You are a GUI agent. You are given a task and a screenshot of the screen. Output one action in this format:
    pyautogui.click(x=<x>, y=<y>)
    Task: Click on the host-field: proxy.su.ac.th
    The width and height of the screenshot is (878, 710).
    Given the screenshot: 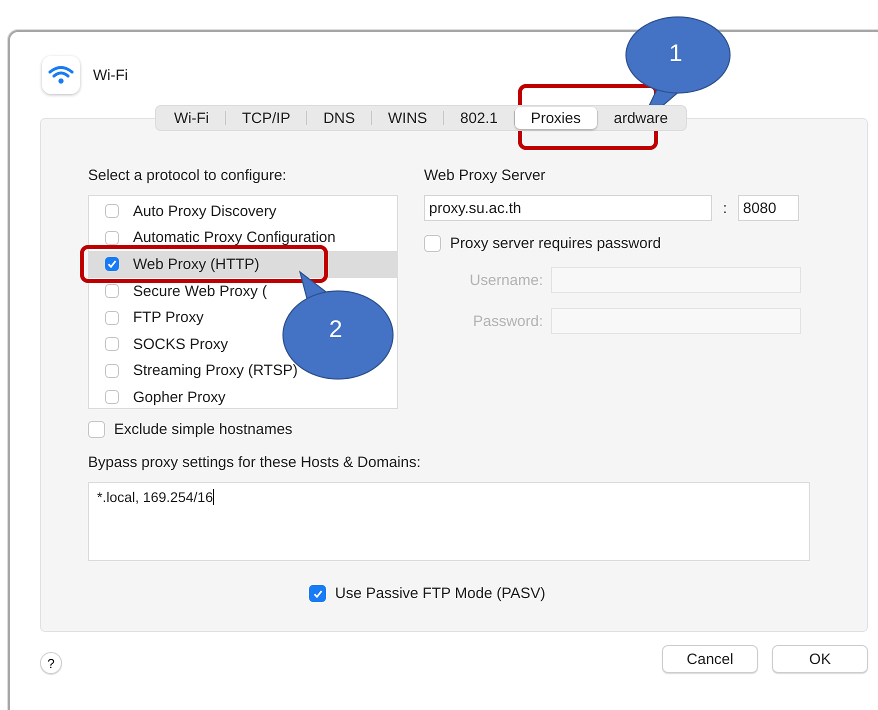 What is the action you would take?
    pyautogui.click(x=568, y=208)
    